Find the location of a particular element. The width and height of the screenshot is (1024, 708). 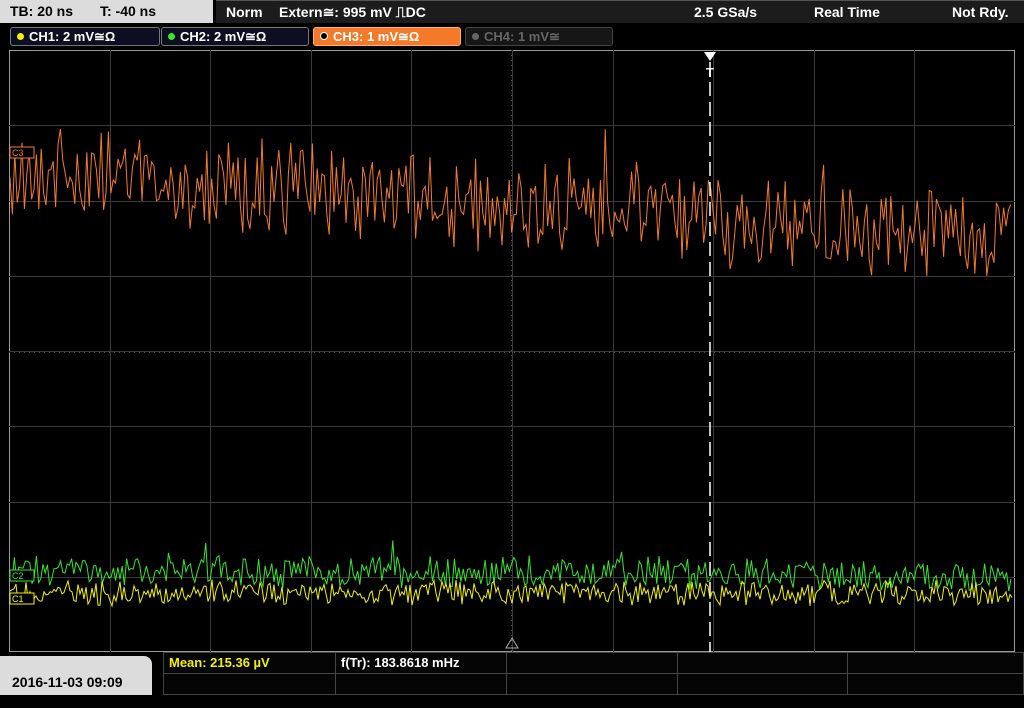

trigger-mode: Norm is located at coordinates (244, 12).